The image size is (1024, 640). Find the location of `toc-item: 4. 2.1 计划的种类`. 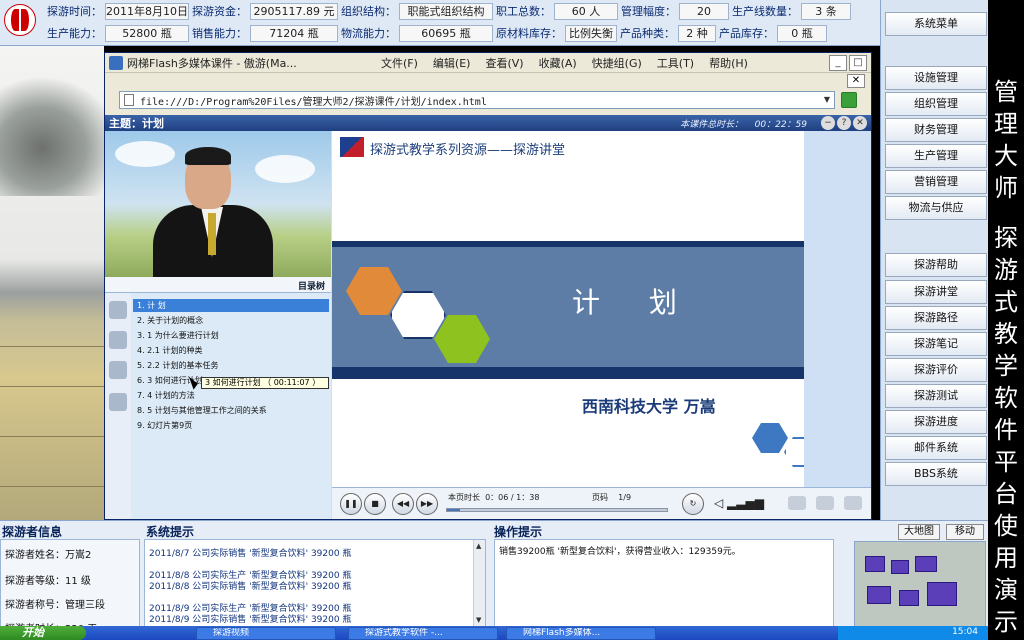

toc-item: 4. 2.1 计划的种类 is located at coordinates (169, 350).